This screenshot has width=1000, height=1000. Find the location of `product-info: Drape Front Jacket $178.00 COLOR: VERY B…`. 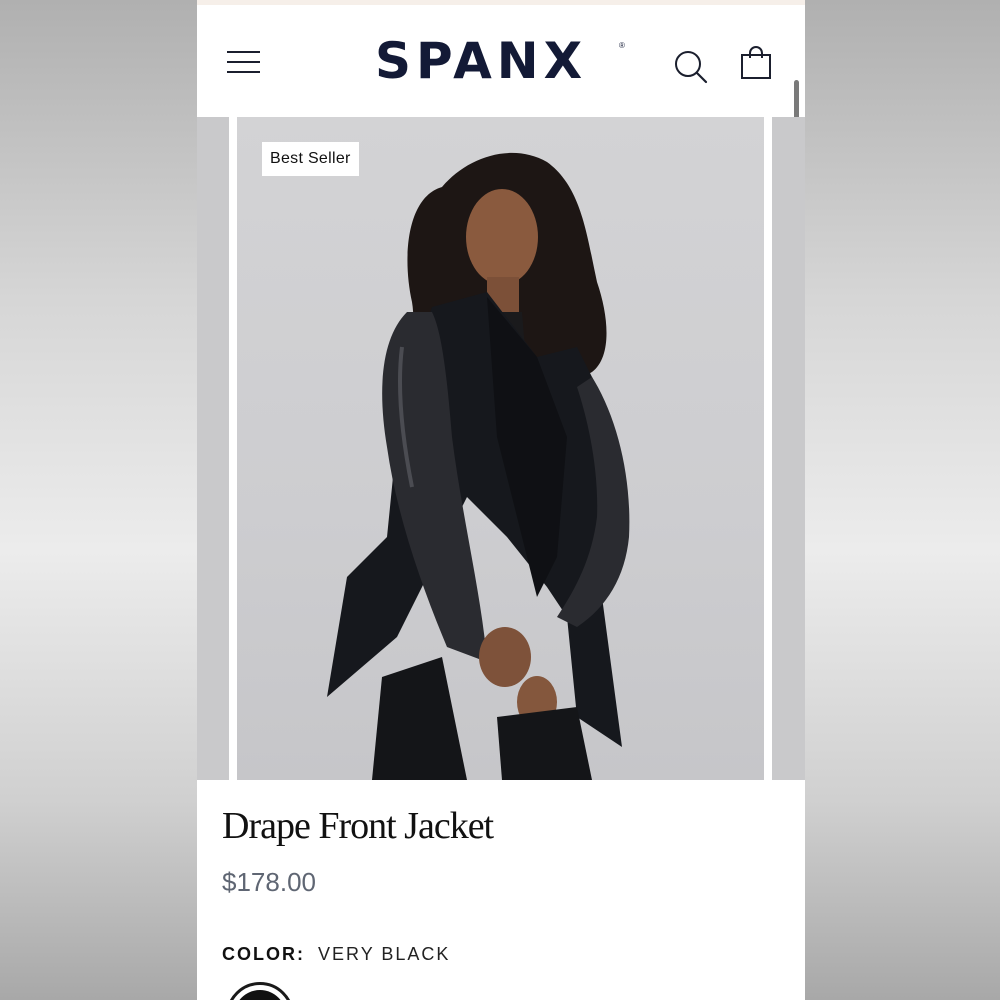

product-info: Drape Front Jacket $178.00 COLOR: VERY B… is located at coordinates (501, 890).